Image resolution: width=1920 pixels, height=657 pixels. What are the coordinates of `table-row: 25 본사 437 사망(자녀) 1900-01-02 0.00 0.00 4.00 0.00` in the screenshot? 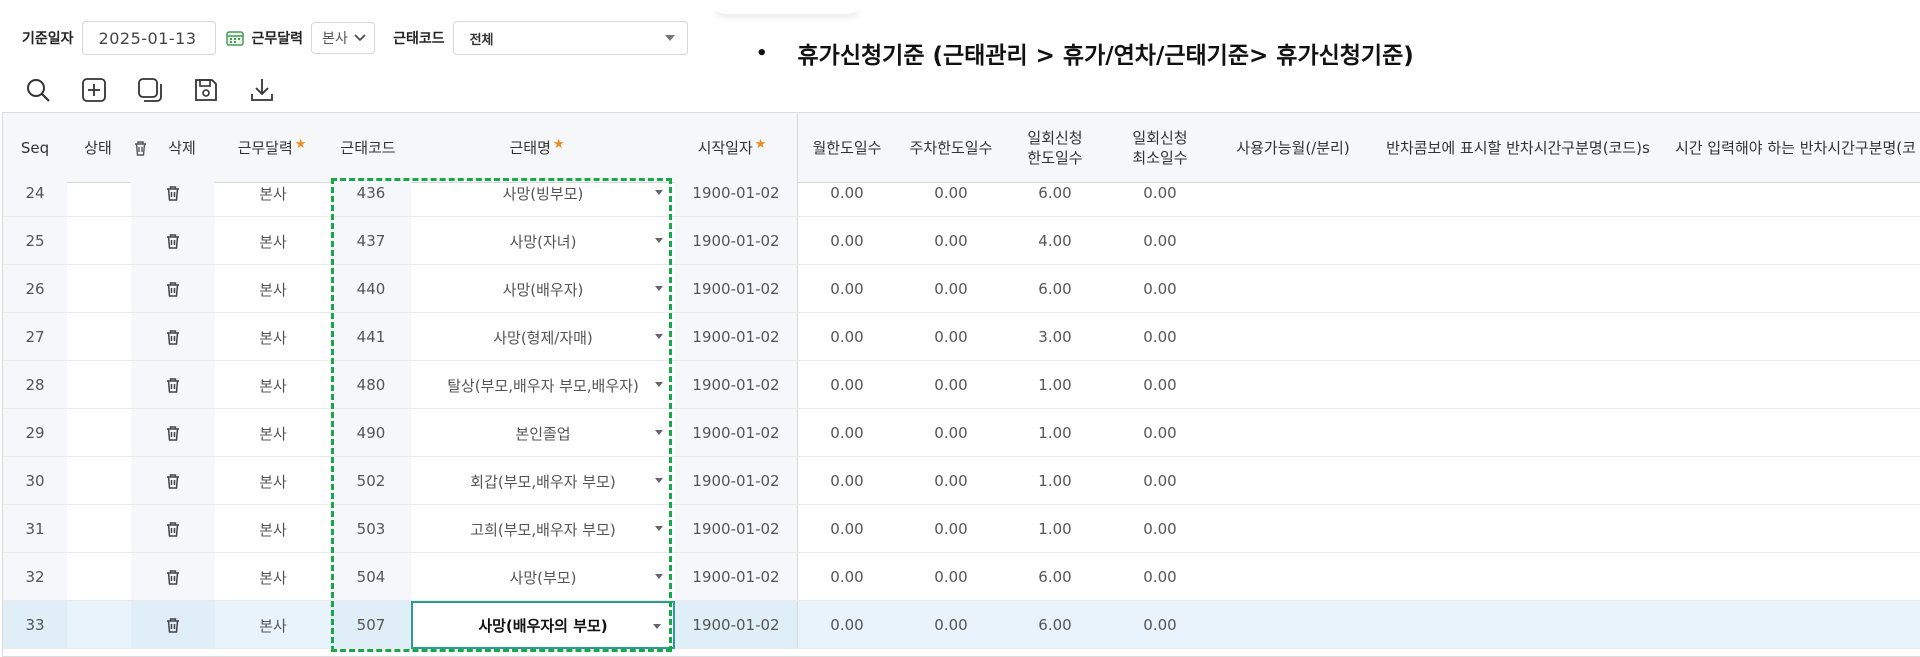 It's located at (961, 241).